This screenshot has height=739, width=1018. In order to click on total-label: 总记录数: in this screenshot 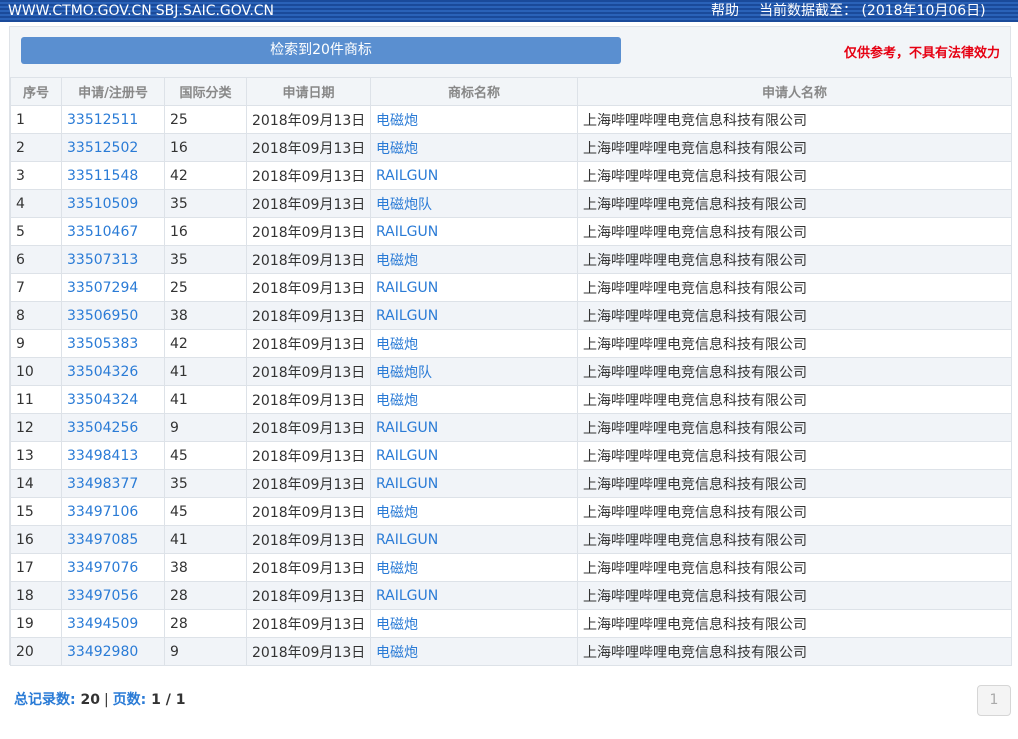, I will do `click(45, 700)`.